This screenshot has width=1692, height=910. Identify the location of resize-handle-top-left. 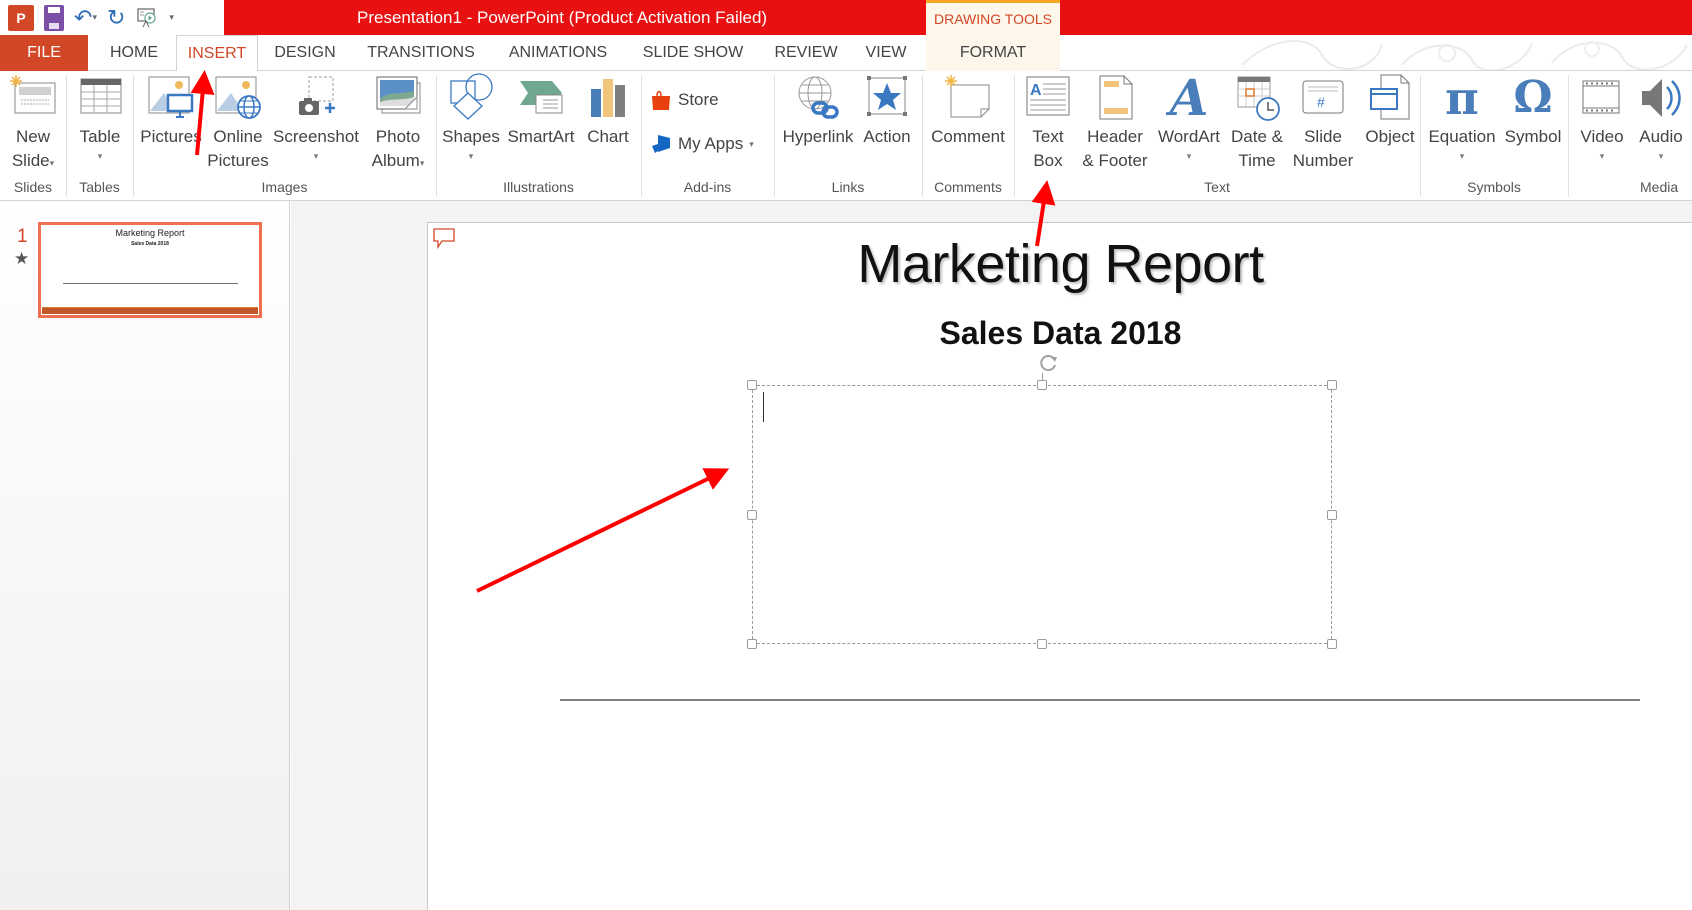
(752, 385).